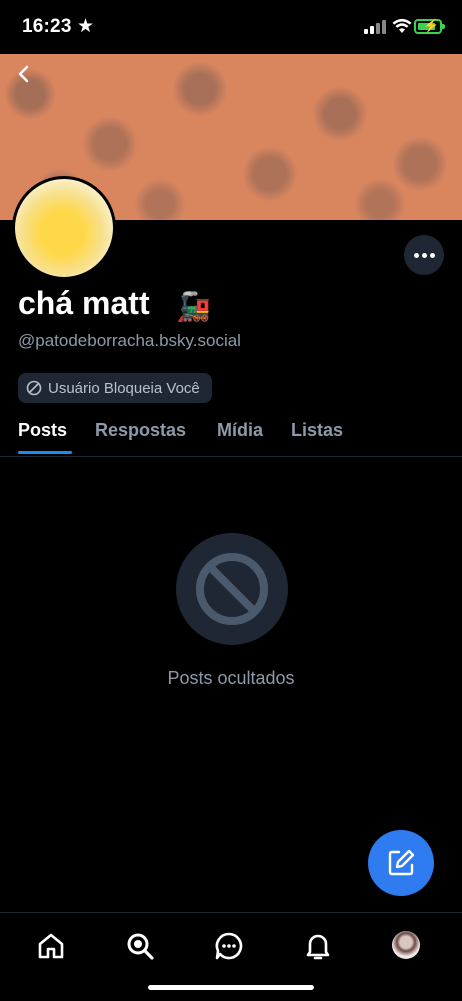 This screenshot has width=462, height=1001. What do you see at coordinates (129, 340) in the screenshot?
I see `profile-handle: @patodeborracha.bsky.social` at bounding box center [129, 340].